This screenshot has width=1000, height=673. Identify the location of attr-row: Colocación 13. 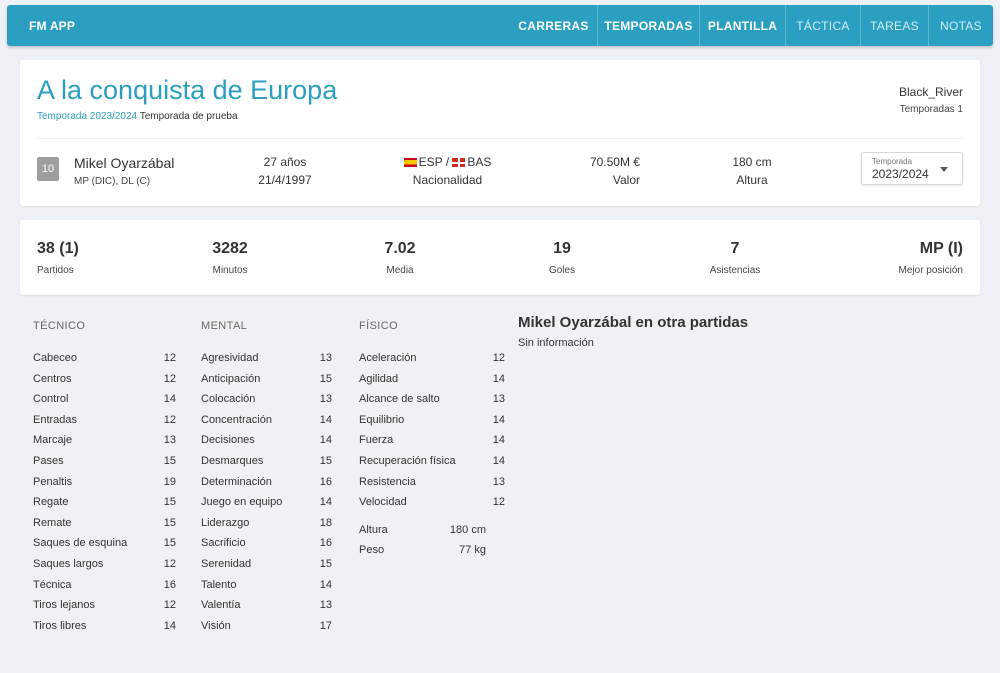
(266, 402).